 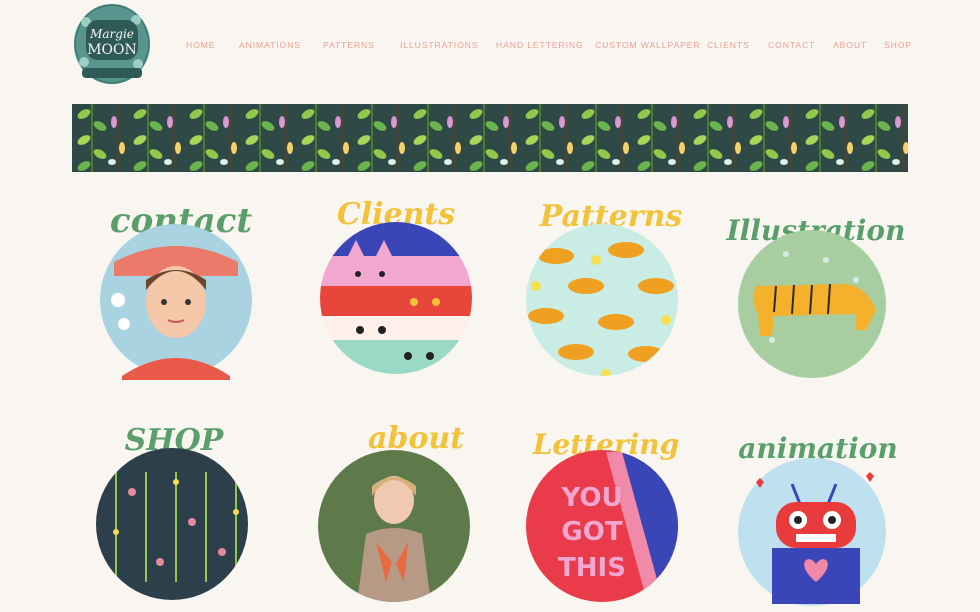 What do you see at coordinates (611, 290) in the screenshot?
I see `tile-patterns: Patterns` at bounding box center [611, 290].